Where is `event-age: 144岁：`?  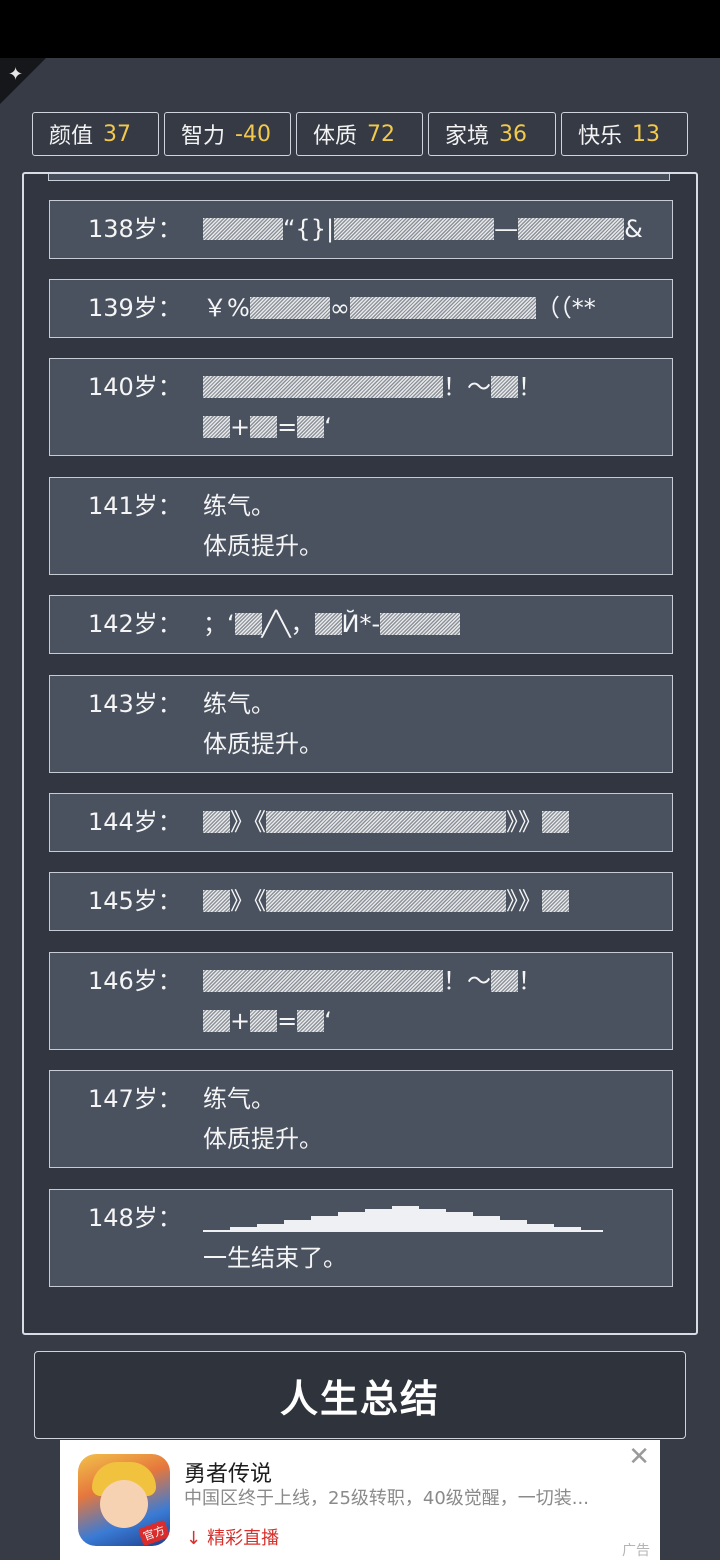 event-age: 144岁： is located at coordinates (135, 822).